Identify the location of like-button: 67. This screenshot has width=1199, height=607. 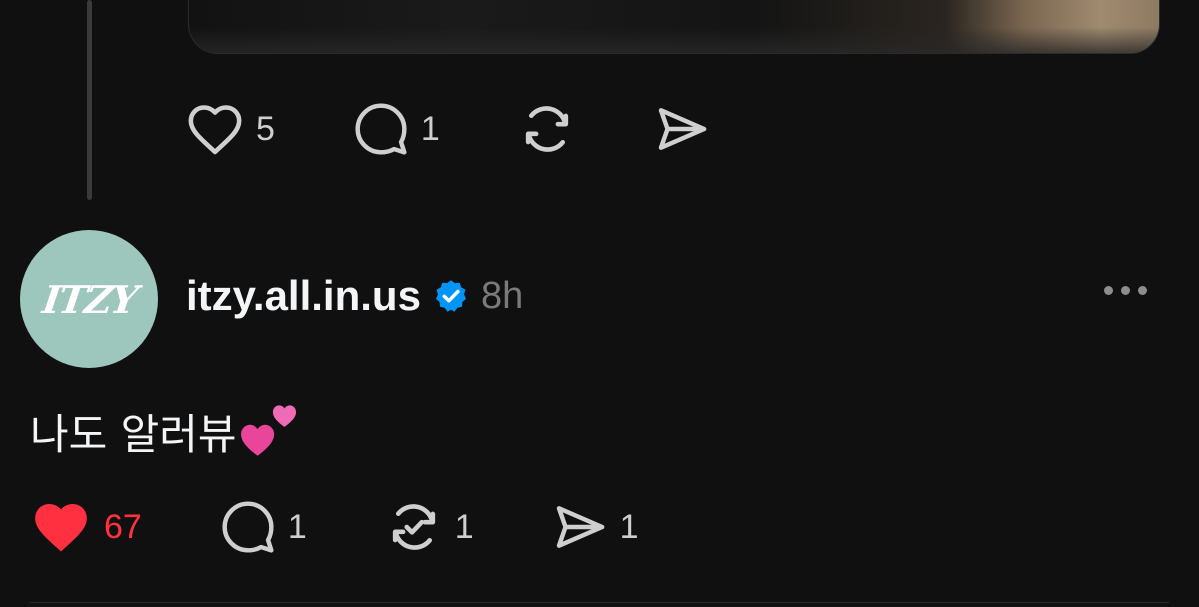
(86, 527).